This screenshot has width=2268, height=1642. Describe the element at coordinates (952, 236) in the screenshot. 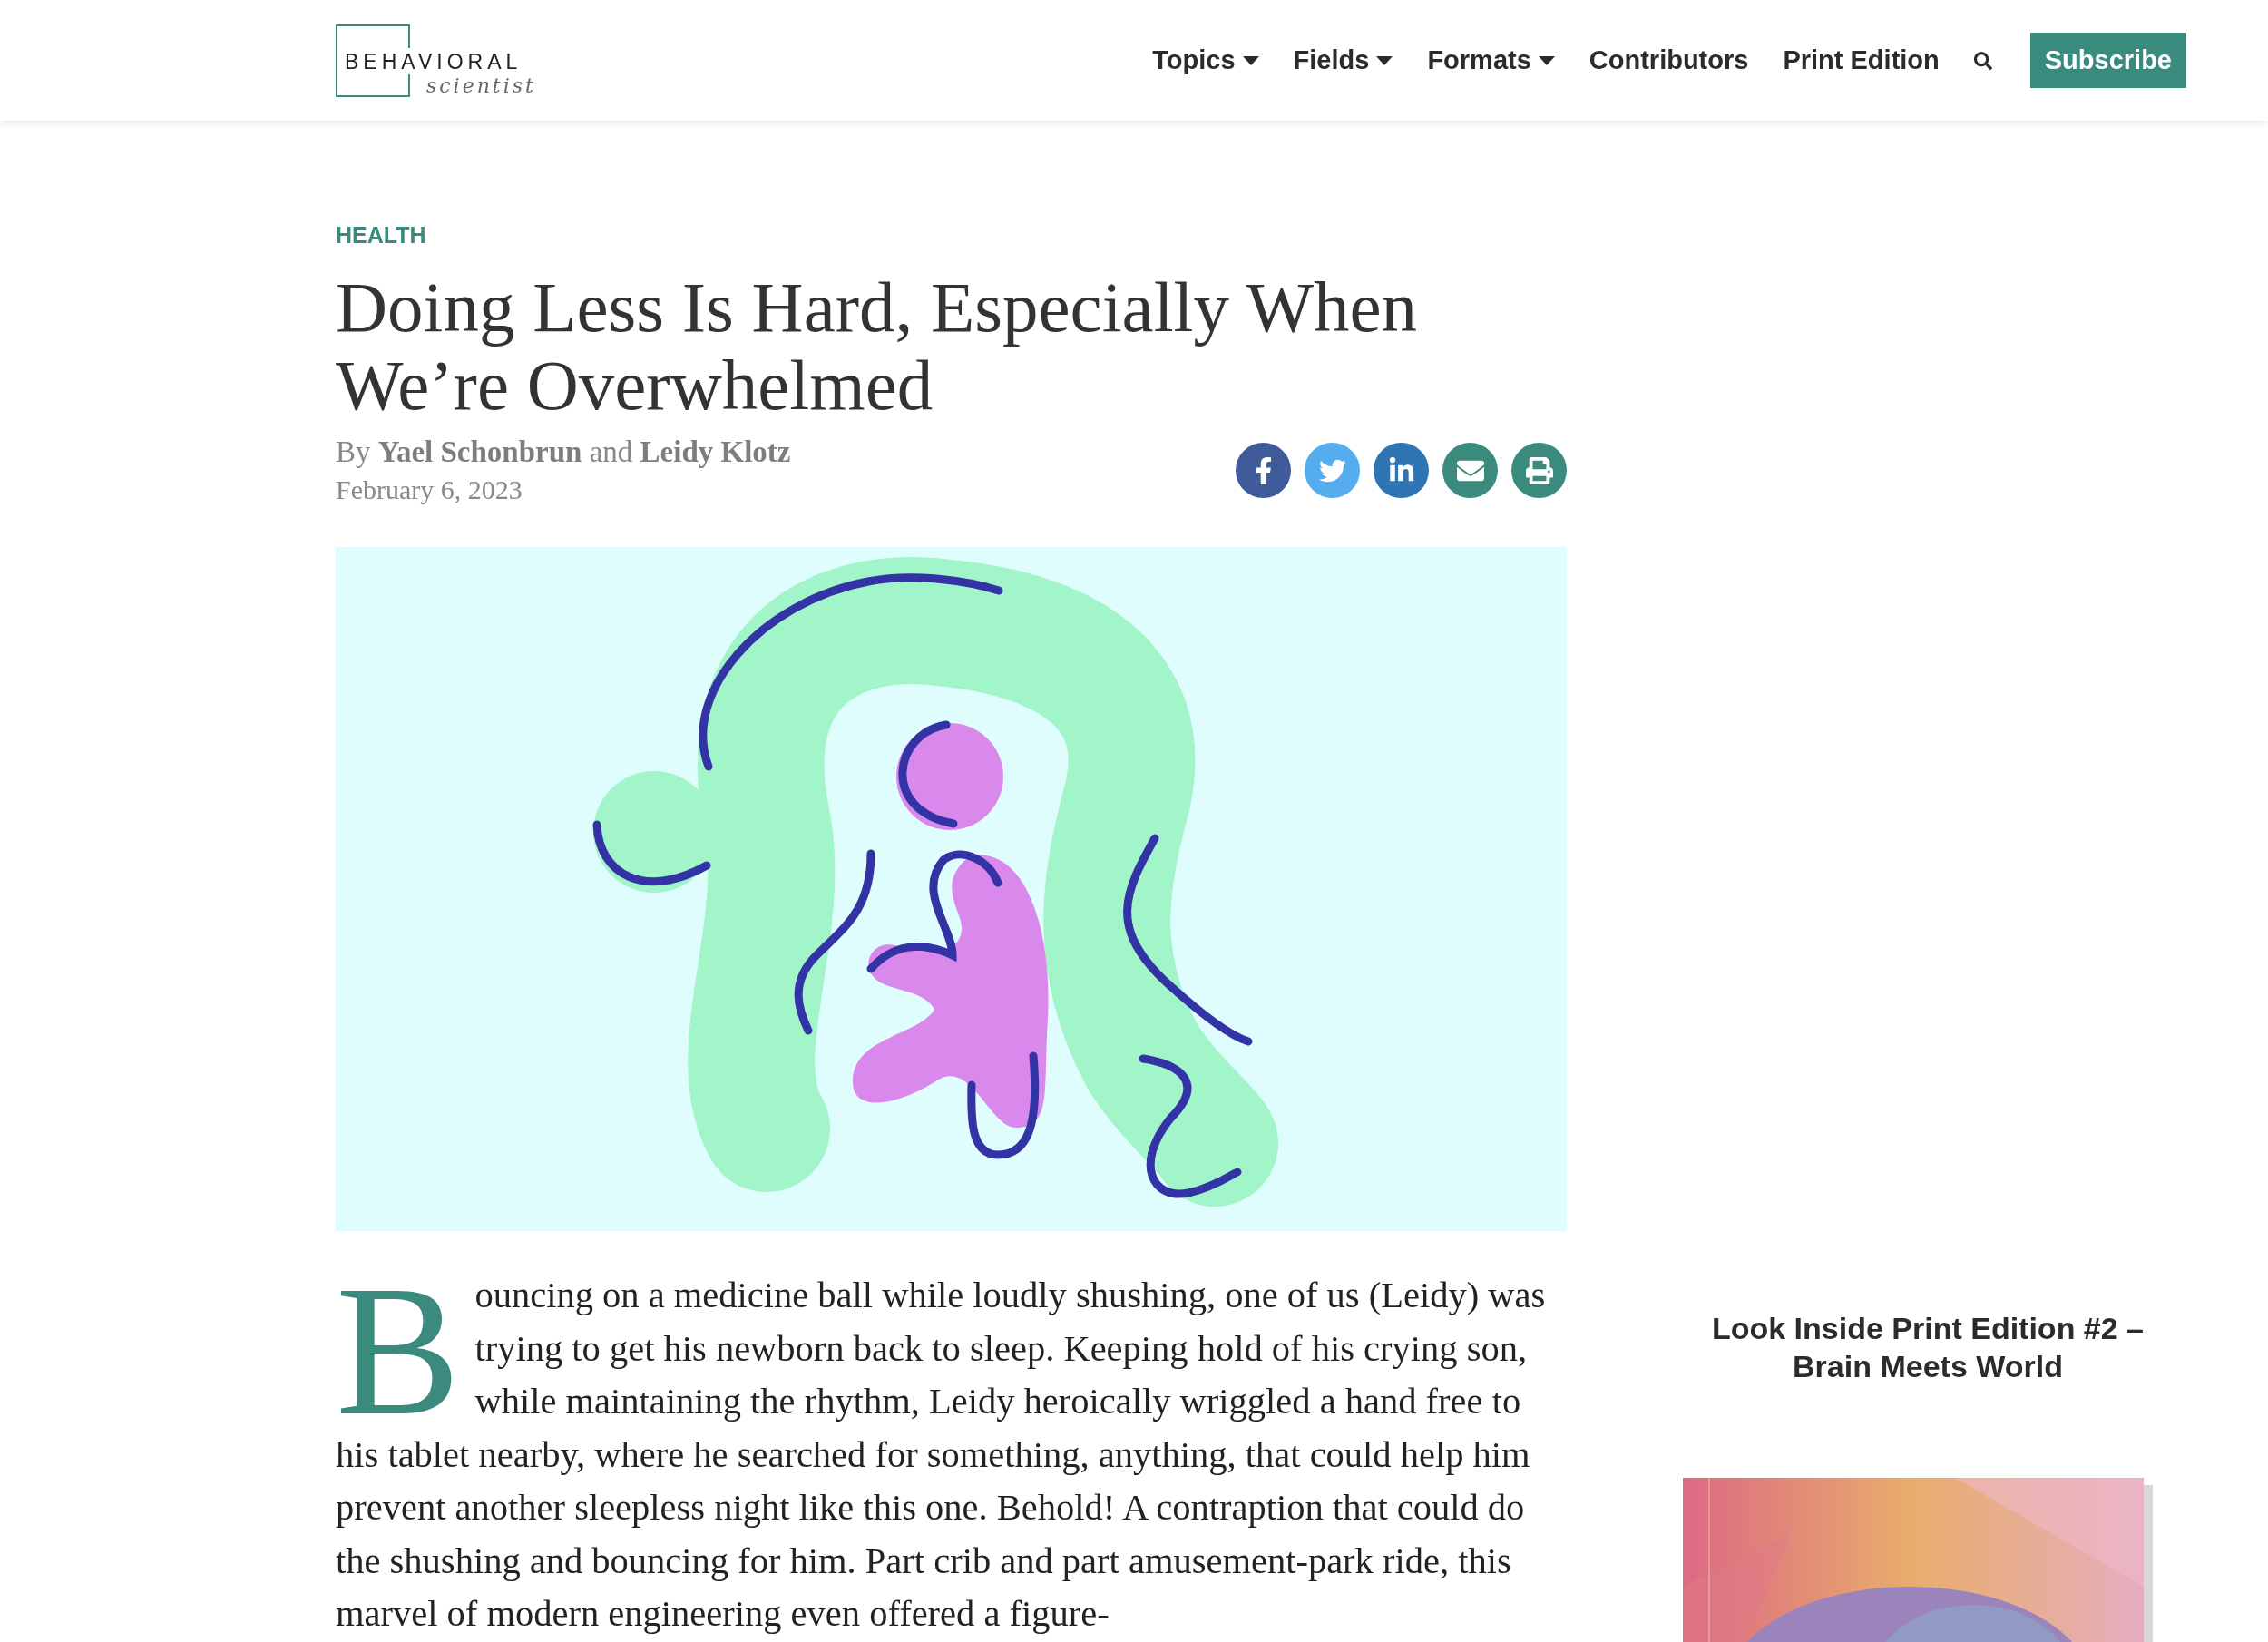

I see `category-link: HEALTH` at that location.